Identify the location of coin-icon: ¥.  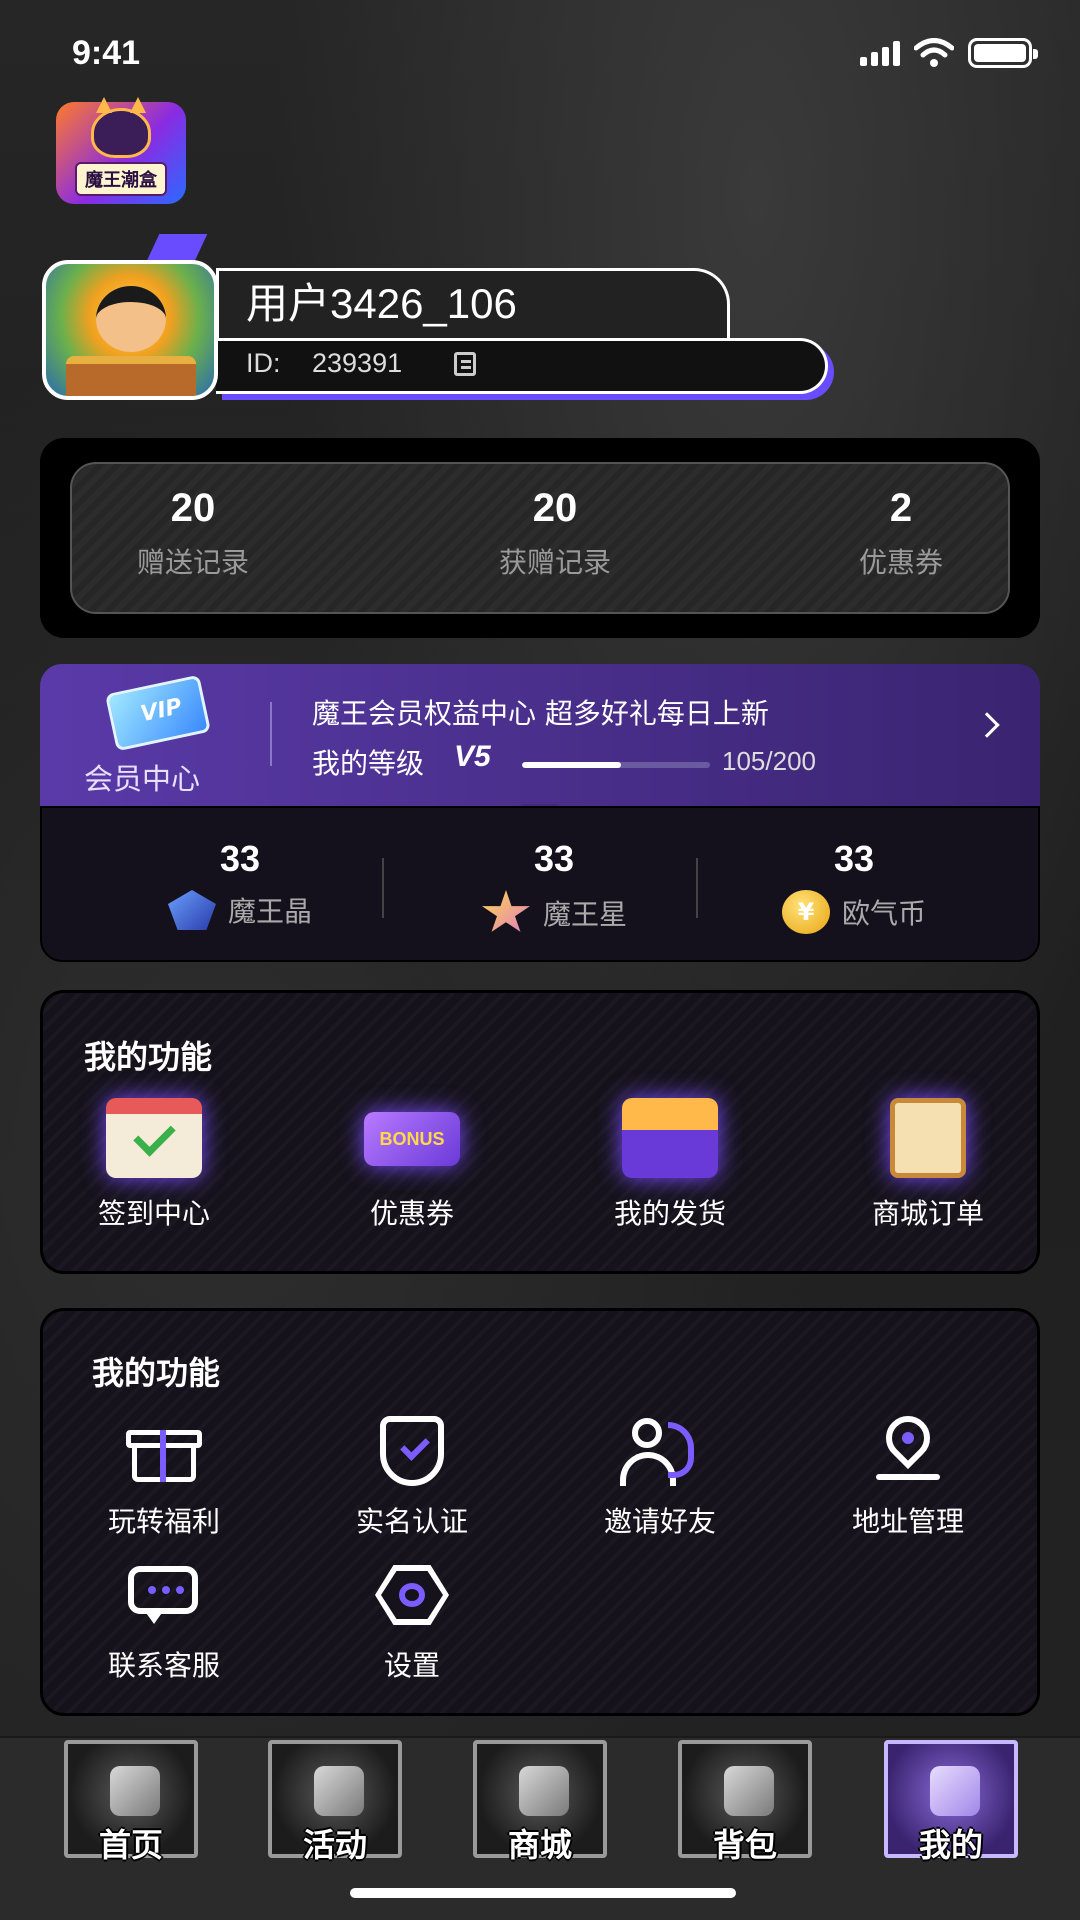
(805, 912).